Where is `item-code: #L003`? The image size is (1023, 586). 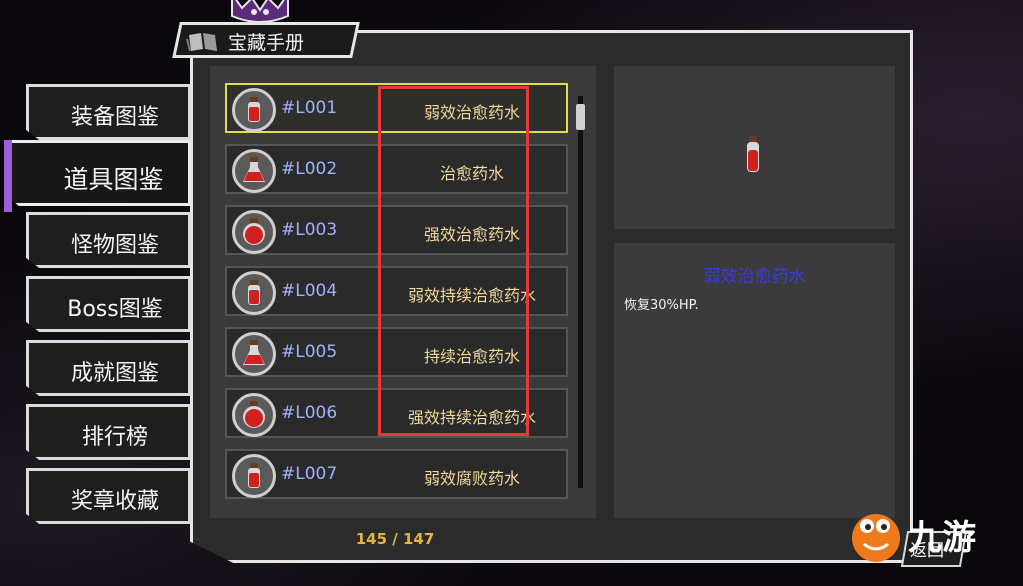
item-code: #L003 is located at coordinates (309, 230).